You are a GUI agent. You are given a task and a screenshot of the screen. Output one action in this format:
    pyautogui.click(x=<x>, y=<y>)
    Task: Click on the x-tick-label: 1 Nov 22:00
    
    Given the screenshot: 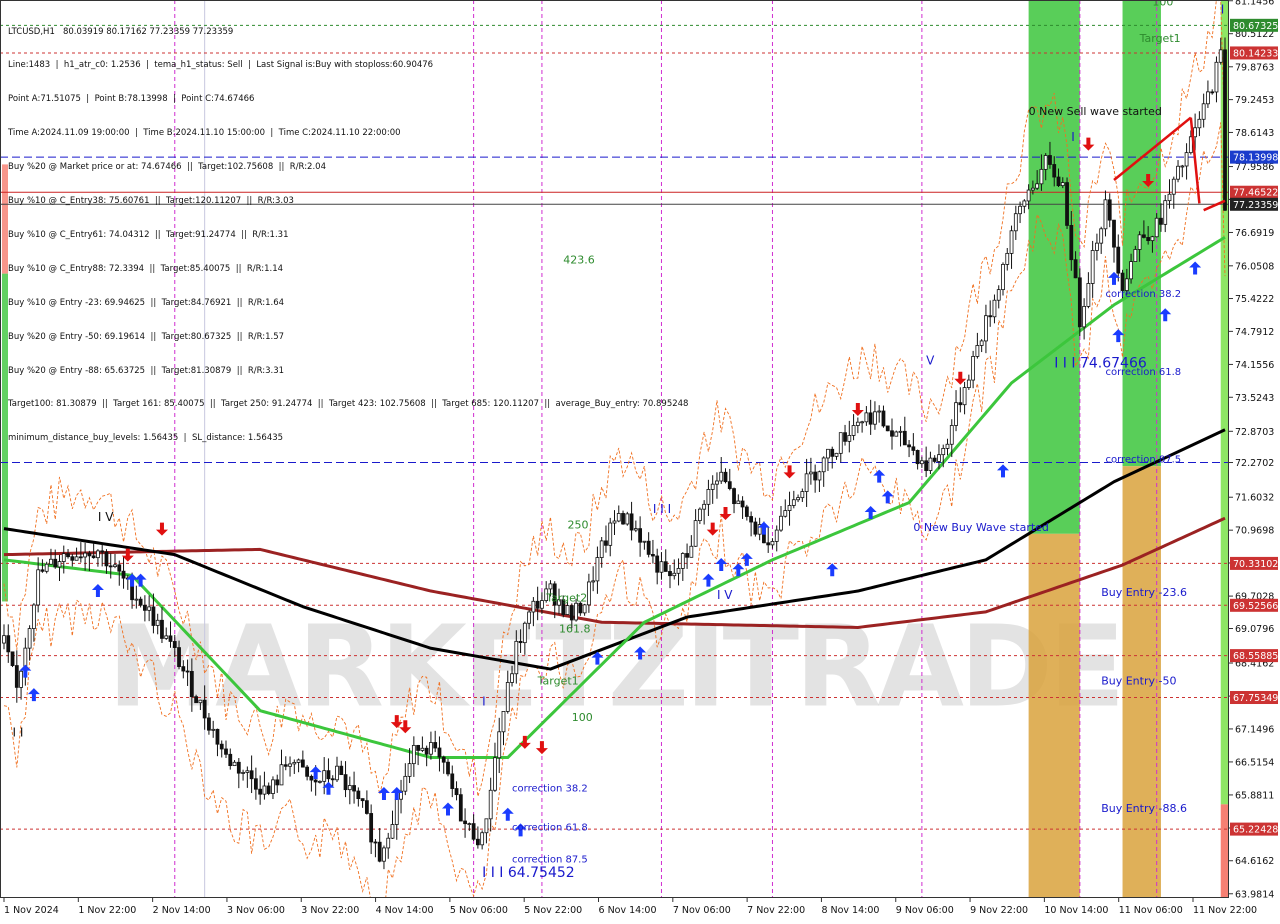 What is the action you would take?
    pyautogui.click(x=107, y=910)
    